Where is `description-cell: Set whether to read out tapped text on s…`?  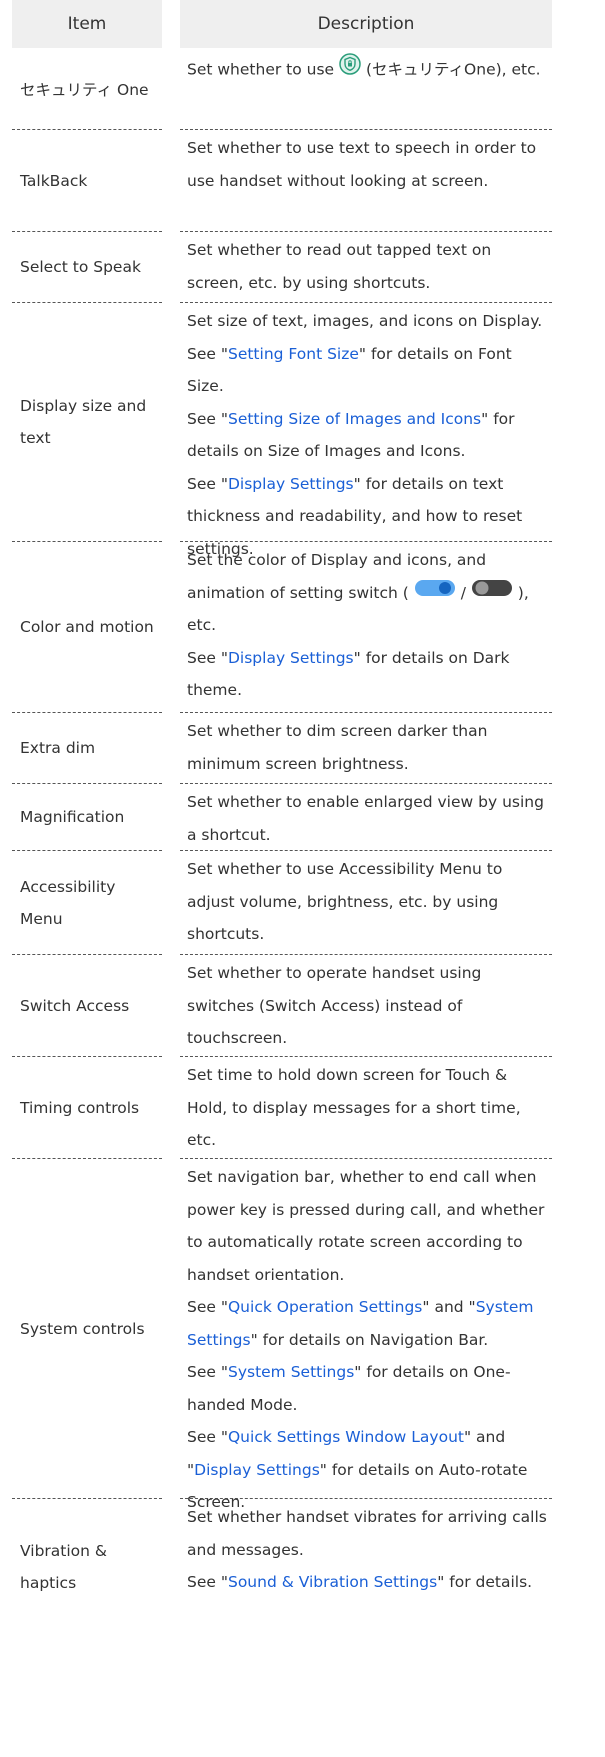
description-cell: Set whether to read out tapped text on s… is located at coordinates (366, 267).